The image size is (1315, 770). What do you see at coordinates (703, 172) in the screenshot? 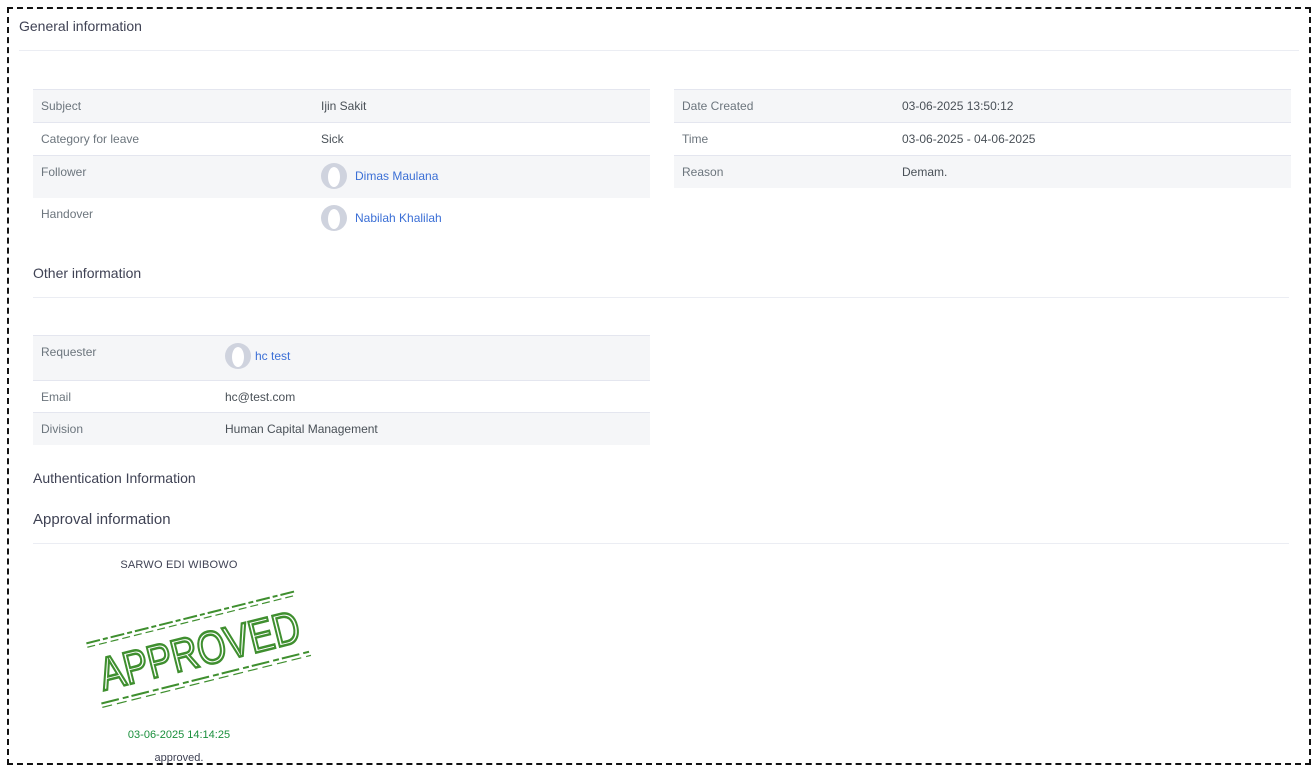
I see `reason-label: Reason` at bounding box center [703, 172].